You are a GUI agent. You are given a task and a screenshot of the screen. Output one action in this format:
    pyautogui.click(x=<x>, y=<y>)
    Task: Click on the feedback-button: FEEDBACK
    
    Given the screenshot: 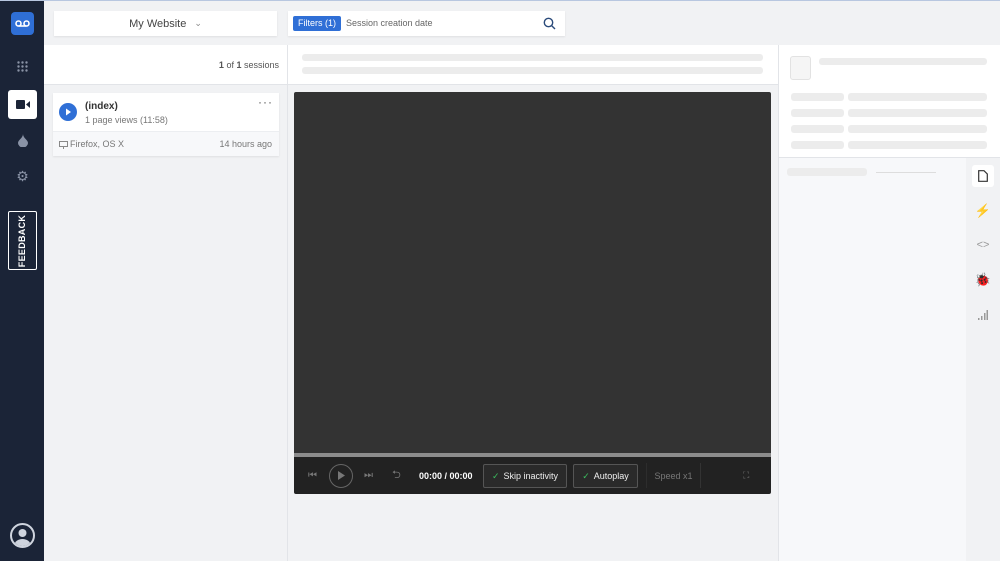 What is the action you would take?
    pyautogui.click(x=22, y=240)
    